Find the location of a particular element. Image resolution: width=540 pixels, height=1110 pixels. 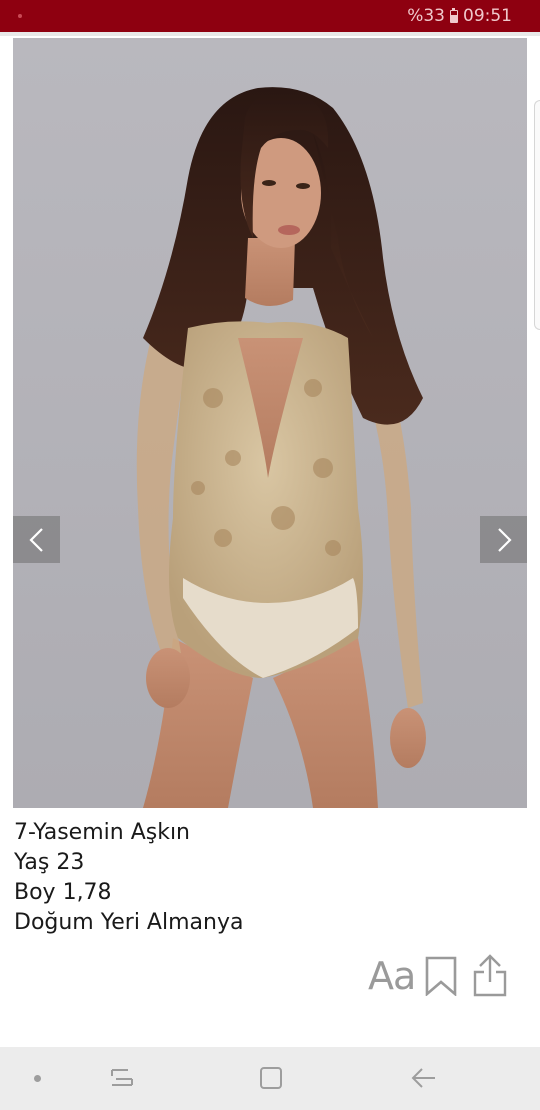

bookmark-icon is located at coordinates (441, 976).